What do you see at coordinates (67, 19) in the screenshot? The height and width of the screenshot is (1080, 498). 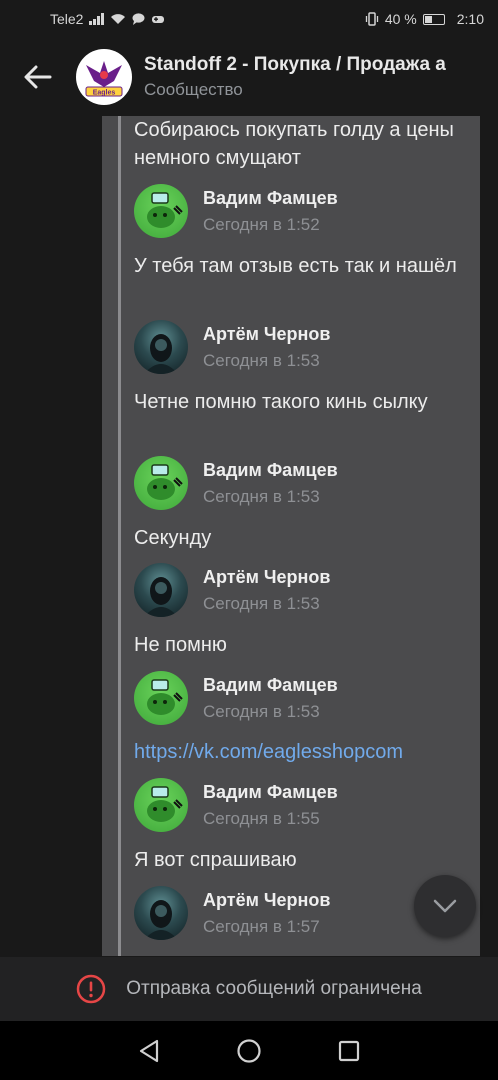 I see `carrier-label: Tele2` at bounding box center [67, 19].